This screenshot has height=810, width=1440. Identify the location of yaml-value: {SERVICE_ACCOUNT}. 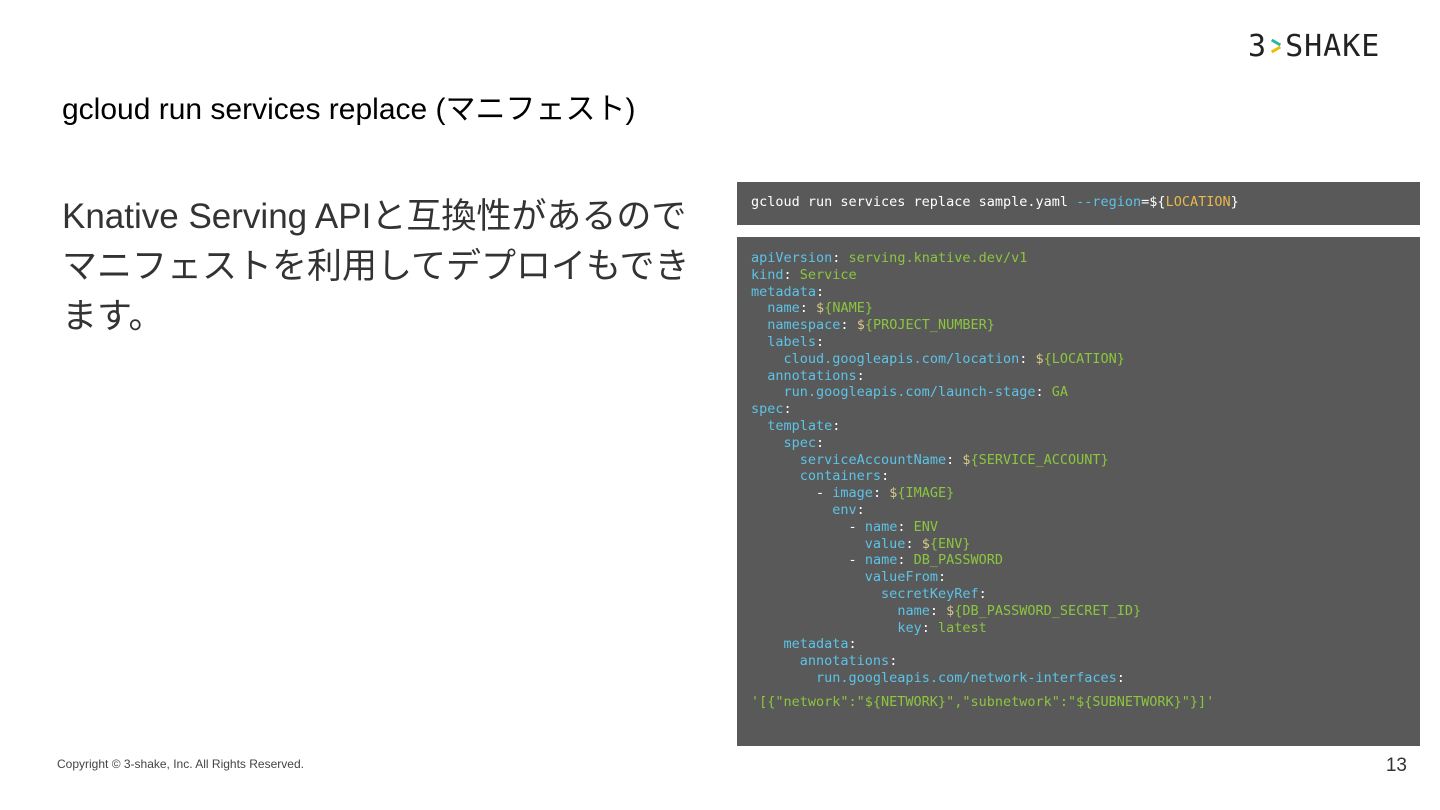
(1039, 459).